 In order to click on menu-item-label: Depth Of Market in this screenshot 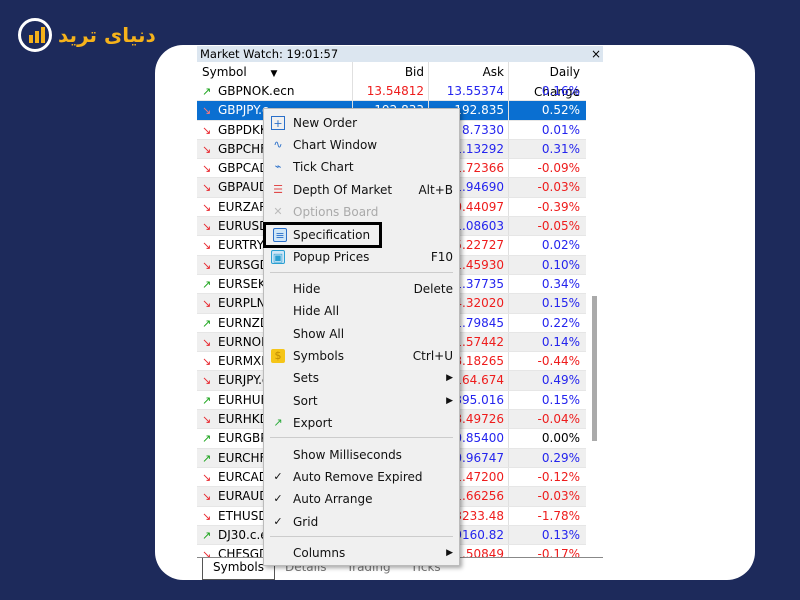, I will do `click(343, 190)`.